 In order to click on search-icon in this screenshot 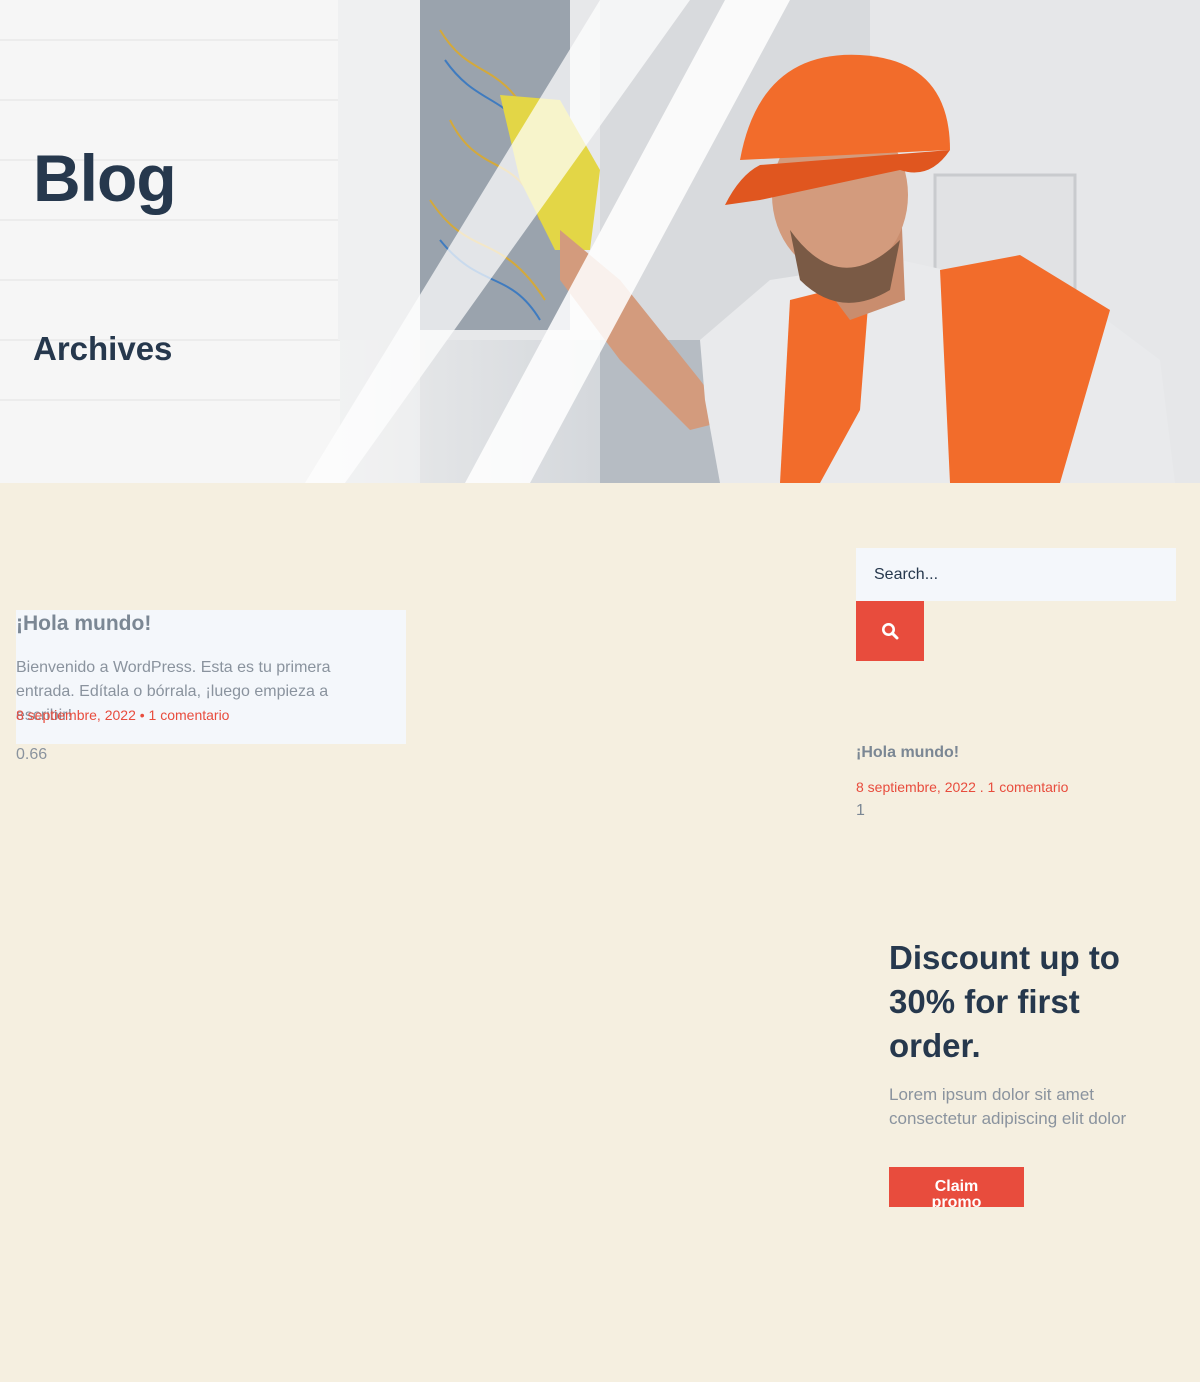, I will do `click(890, 631)`.